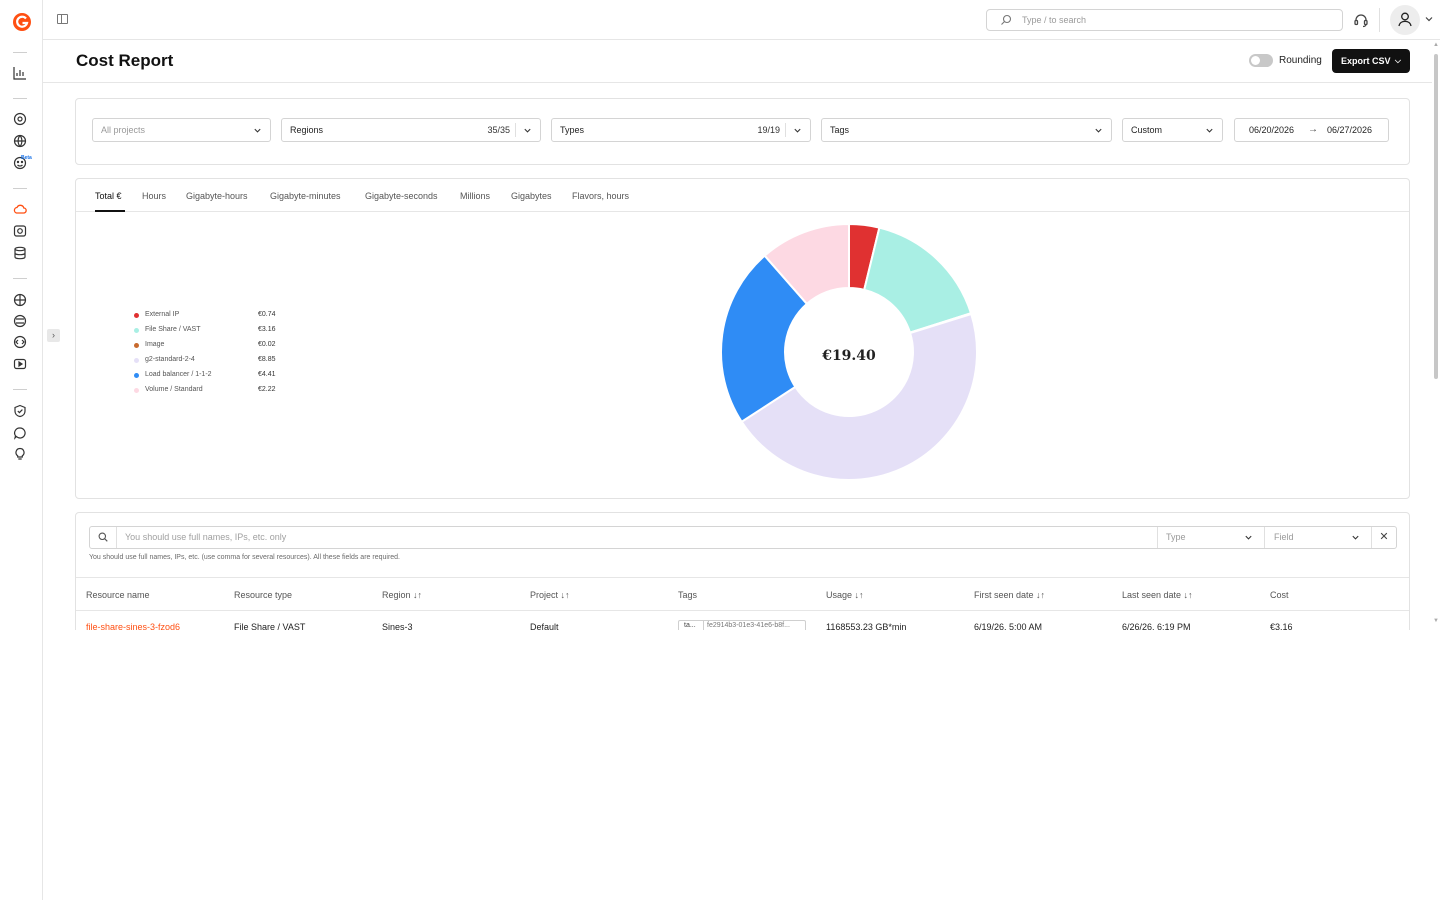 This screenshot has width=1440, height=900. What do you see at coordinates (217, 196) in the screenshot?
I see `tab-gigabyte-hours: Gigabyte-hours` at bounding box center [217, 196].